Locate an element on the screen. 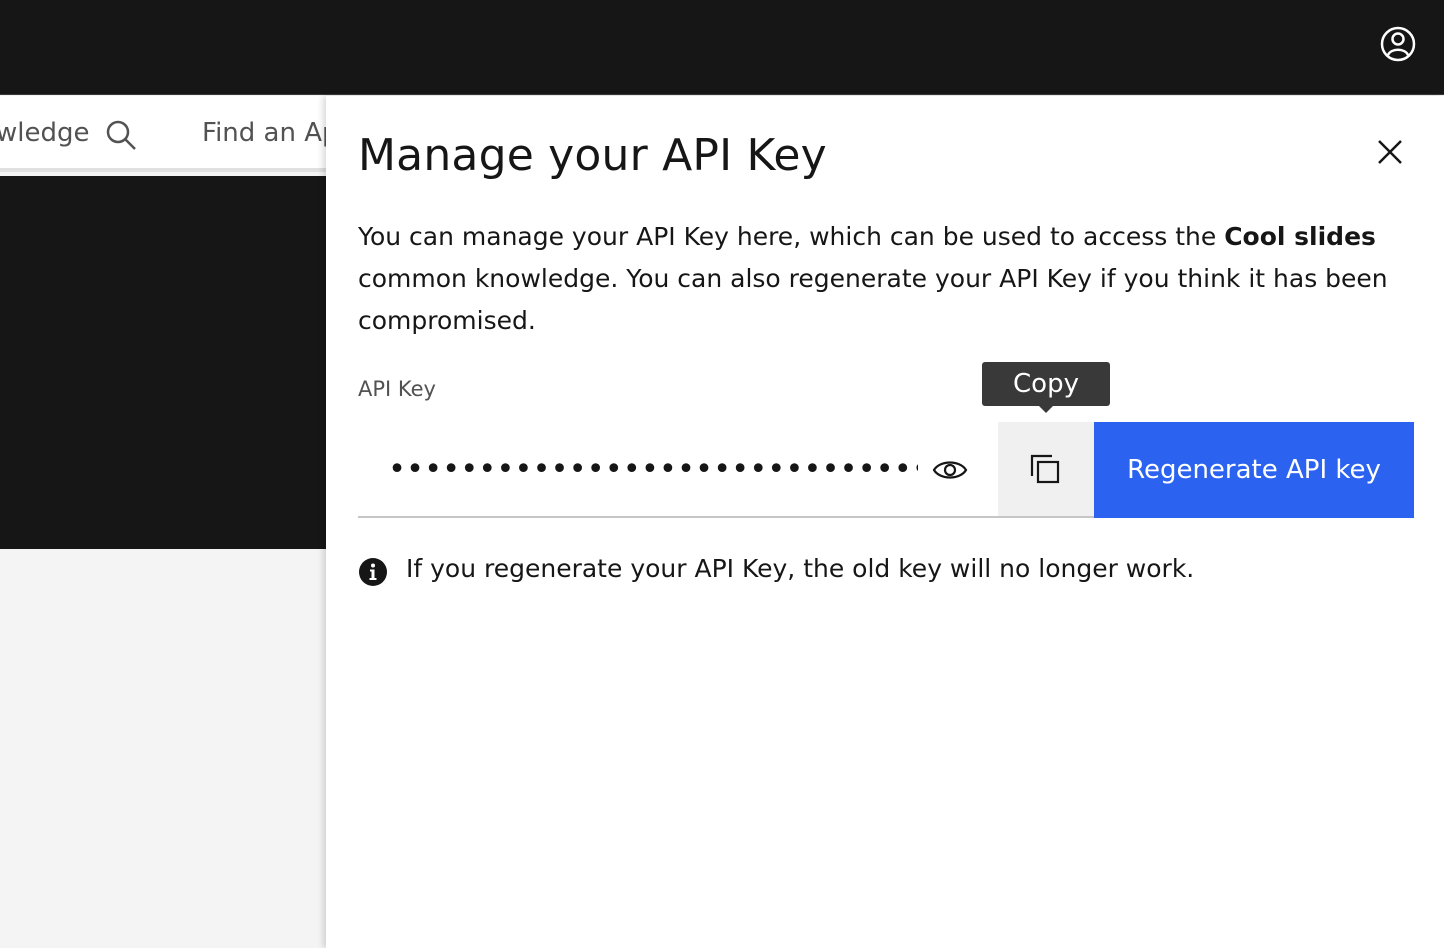 The width and height of the screenshot is (1444, 948). tooltip-arrow is located at coordinates (1046, 409).